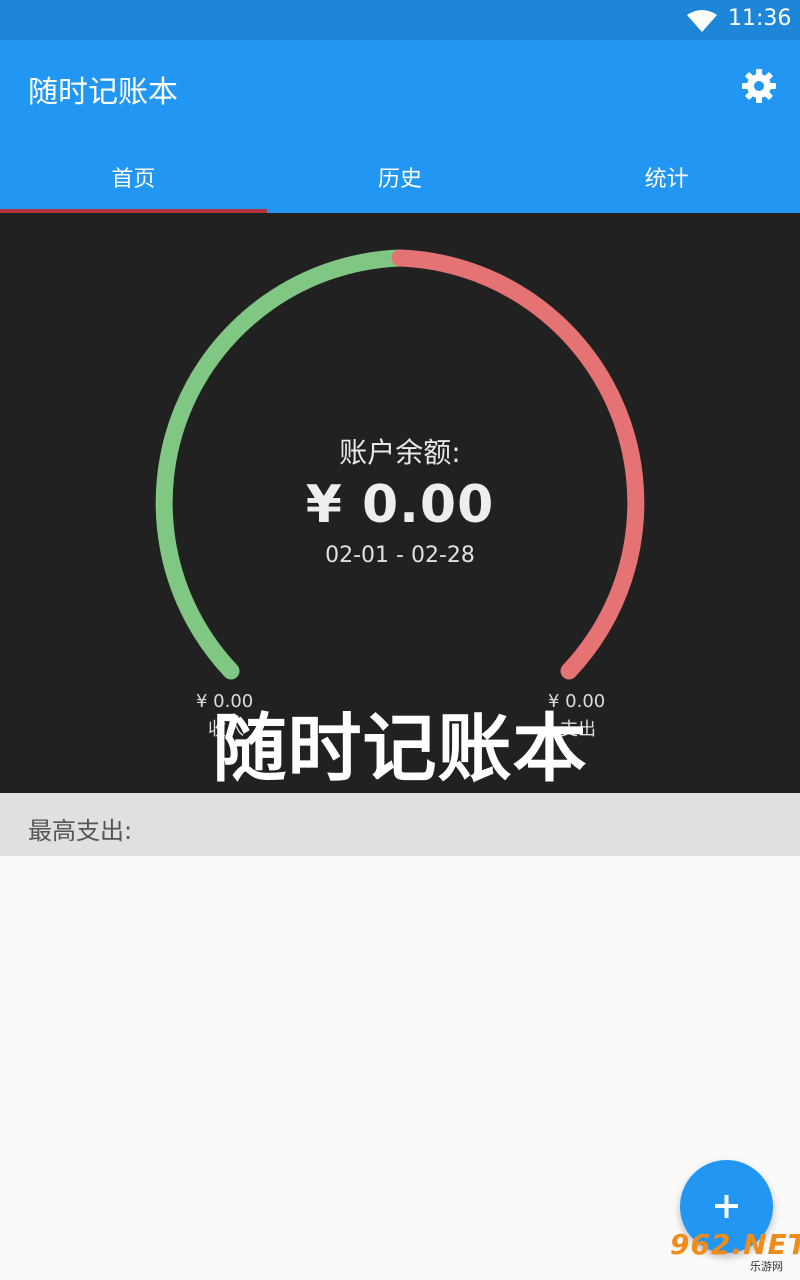 The width and height of the screenshot is (800, 1280). I want to click on watermark-logo: 962.NET 乐游网, so click(732, 1252).